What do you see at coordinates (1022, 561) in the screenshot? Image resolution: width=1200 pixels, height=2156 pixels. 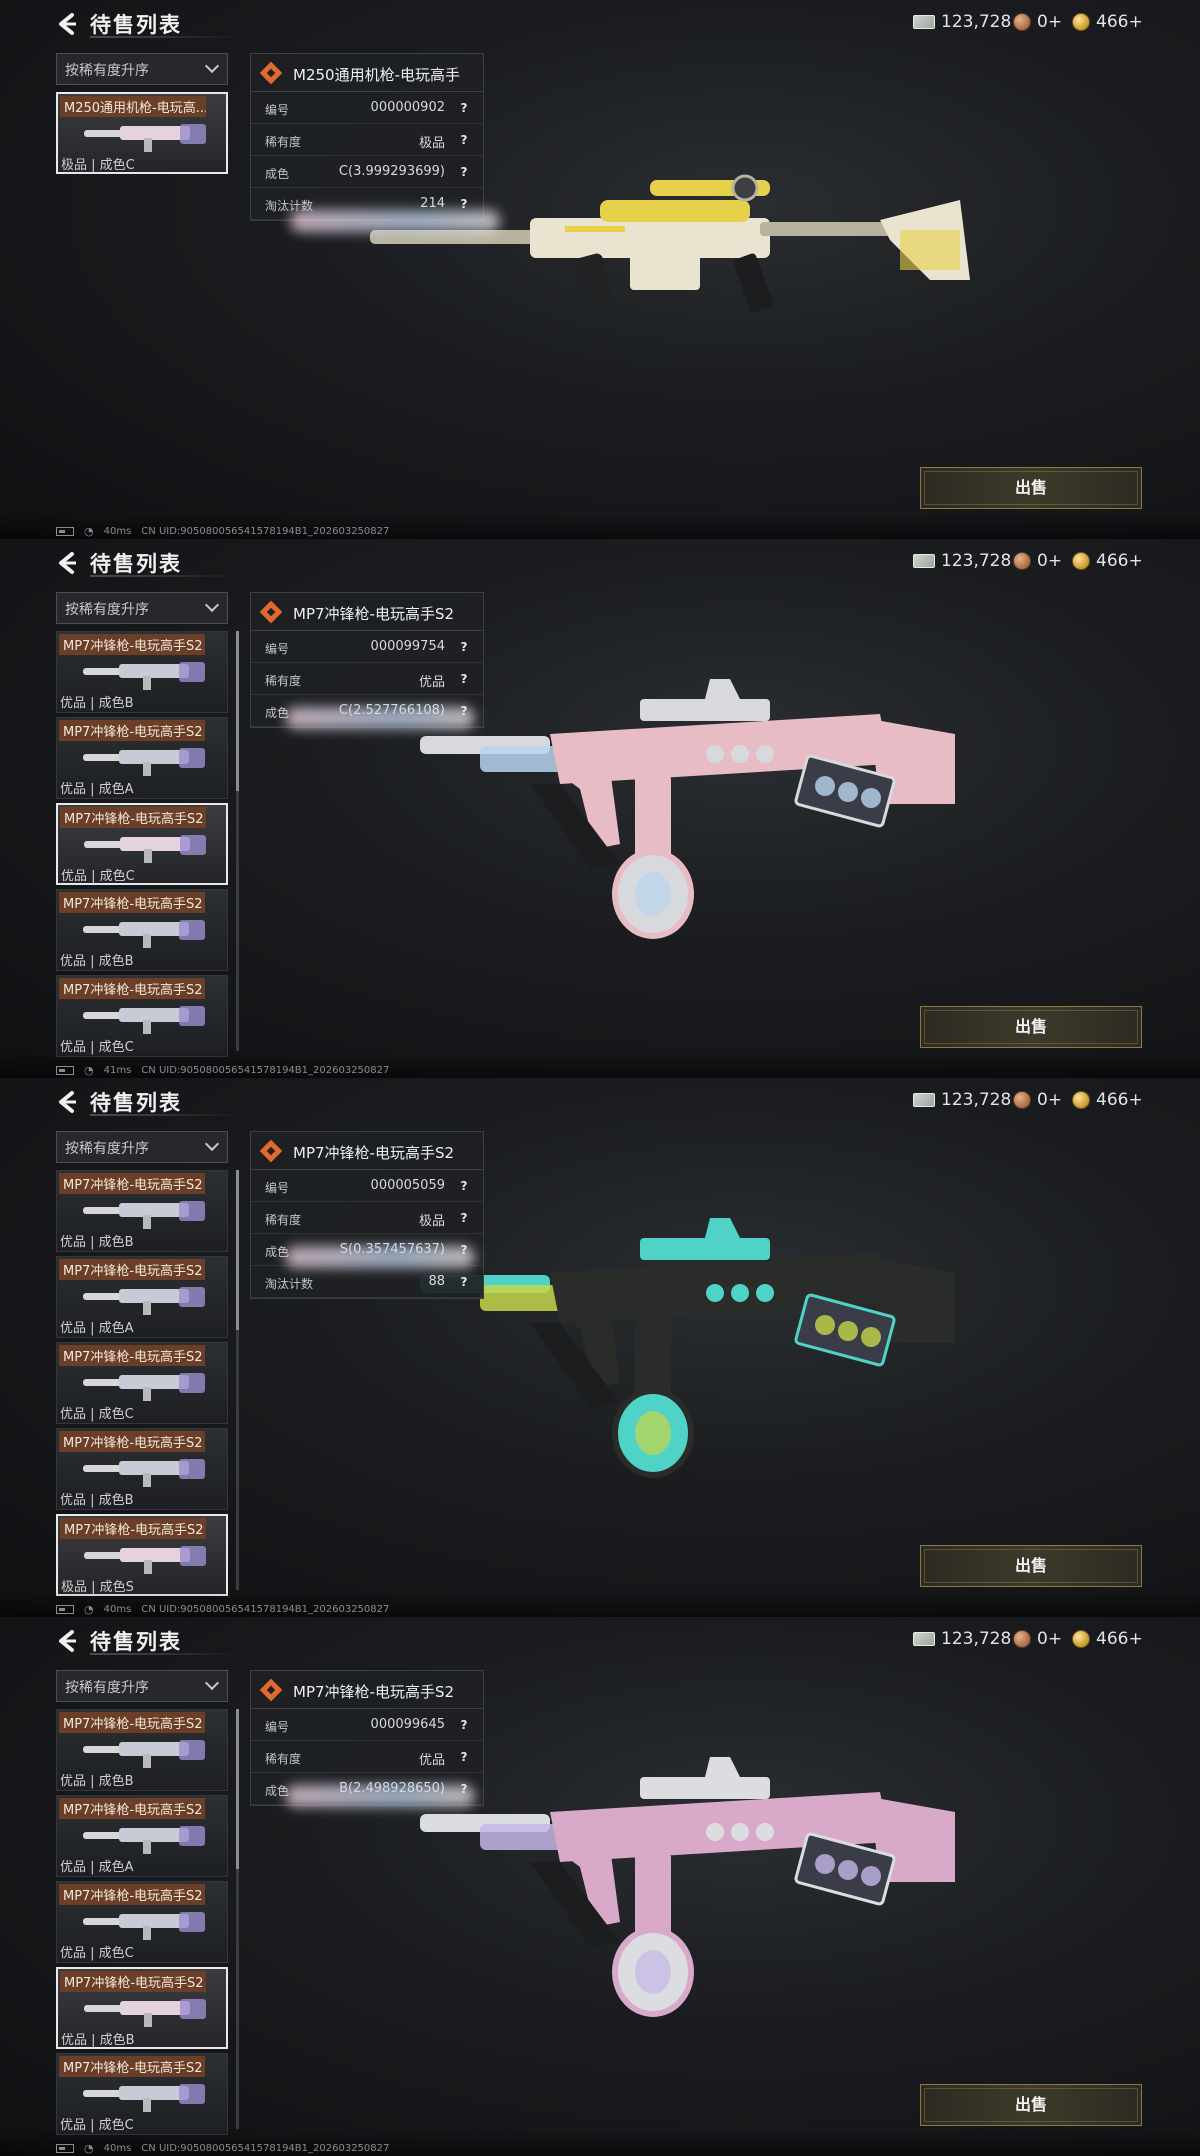 I see `bronze-coin-icon` at bounding box center [1022, 561].